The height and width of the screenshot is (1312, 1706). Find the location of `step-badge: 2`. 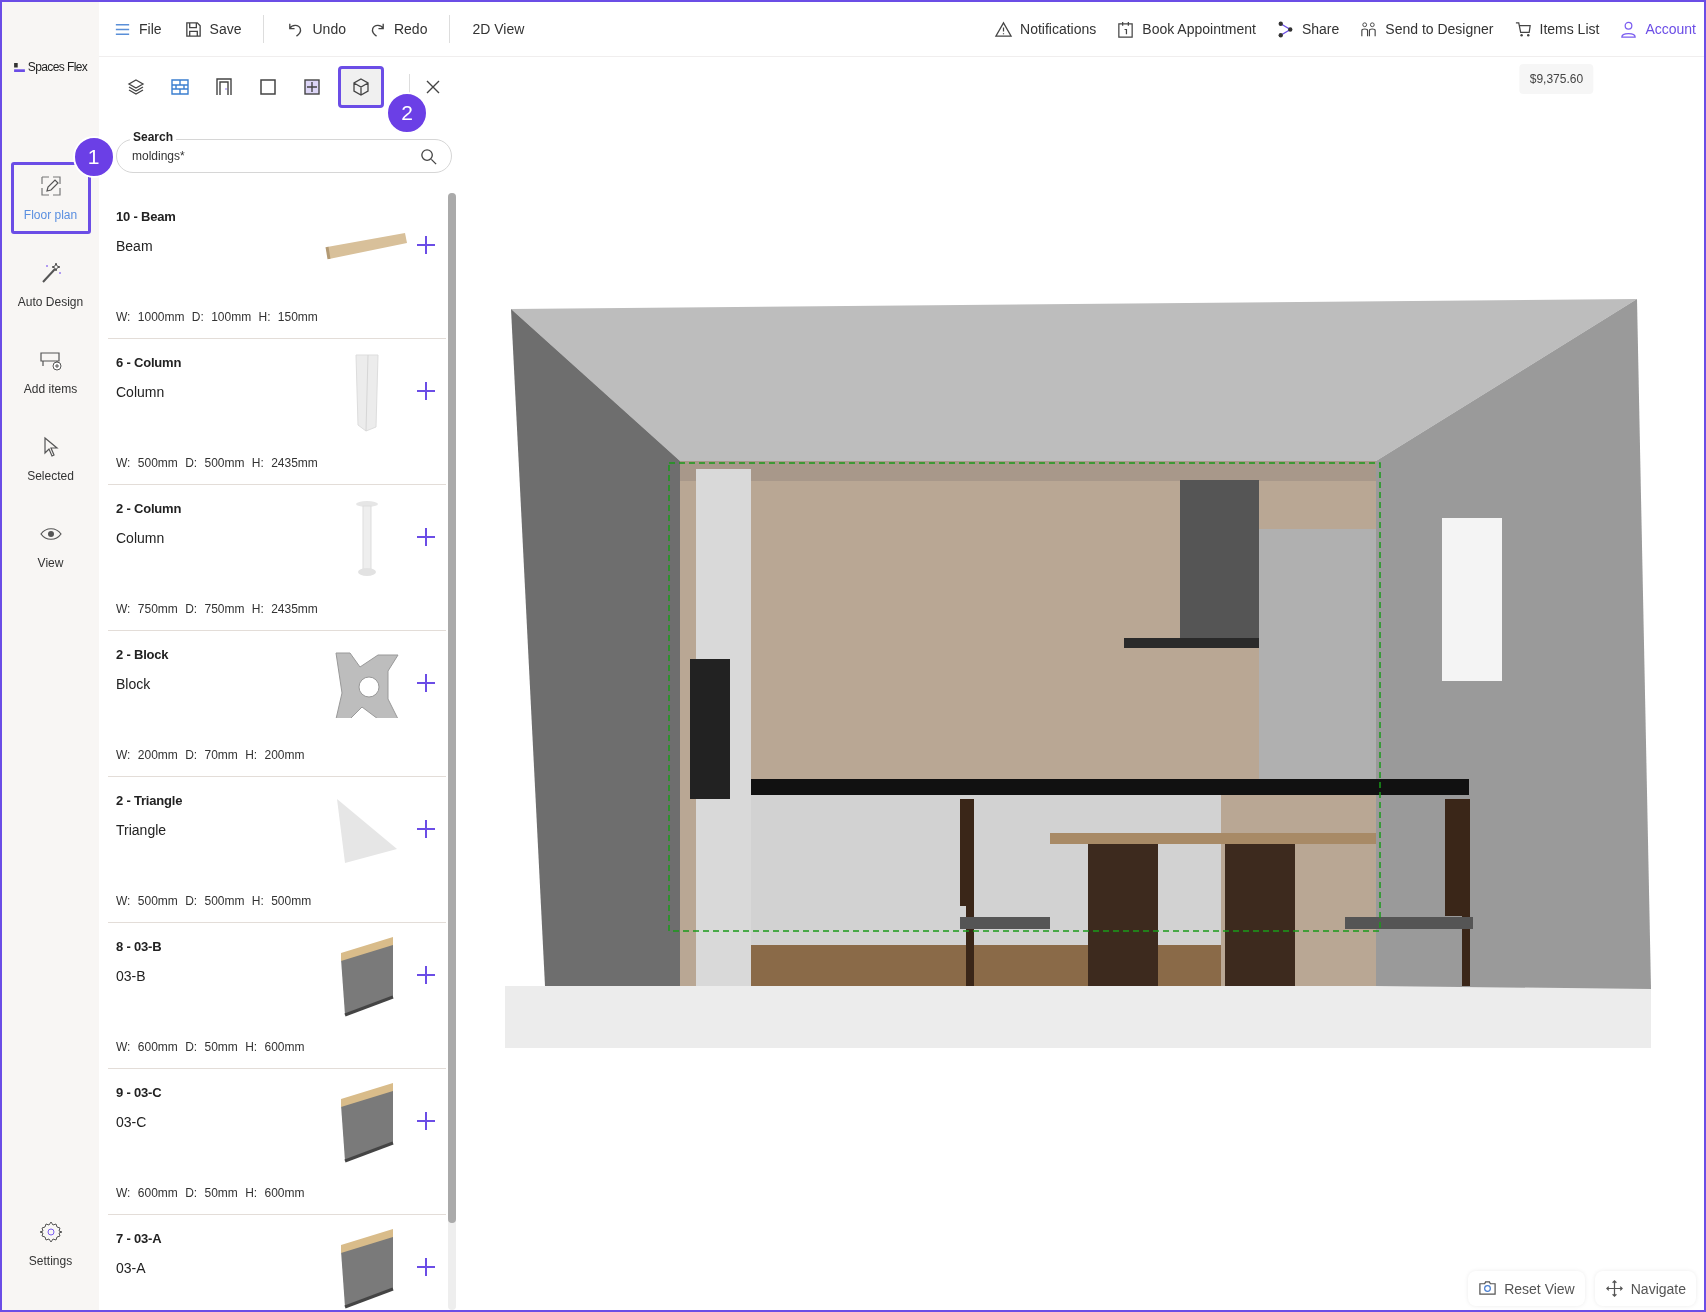

step-badge: 2 is located at coordinates (407, 113).